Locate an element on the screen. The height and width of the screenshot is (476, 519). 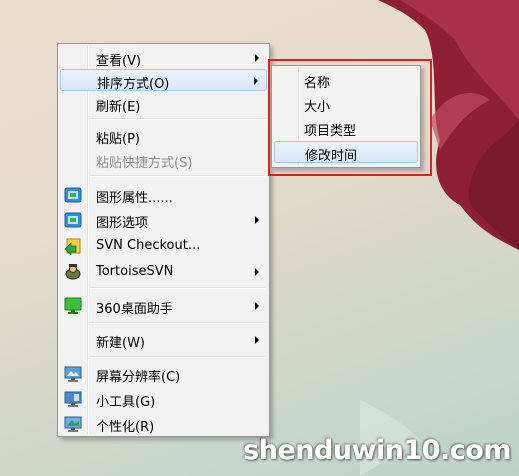
menu-item-paste-shortcut: 粘贴快捷方式(S) is located at coordinates (163, 160).